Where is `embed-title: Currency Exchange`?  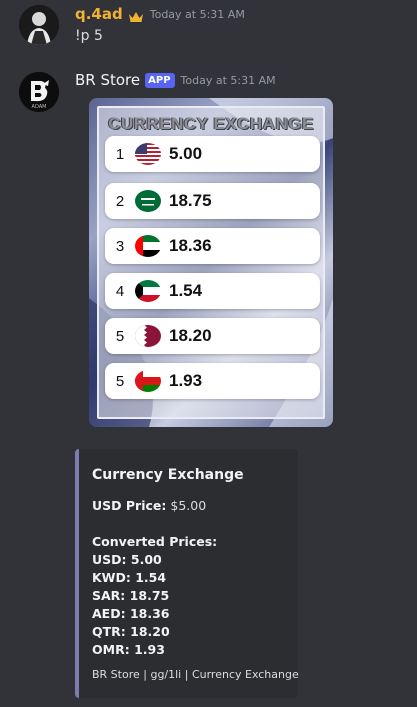
embed-title: Currency Exchange is located at coordinates (168, 475).